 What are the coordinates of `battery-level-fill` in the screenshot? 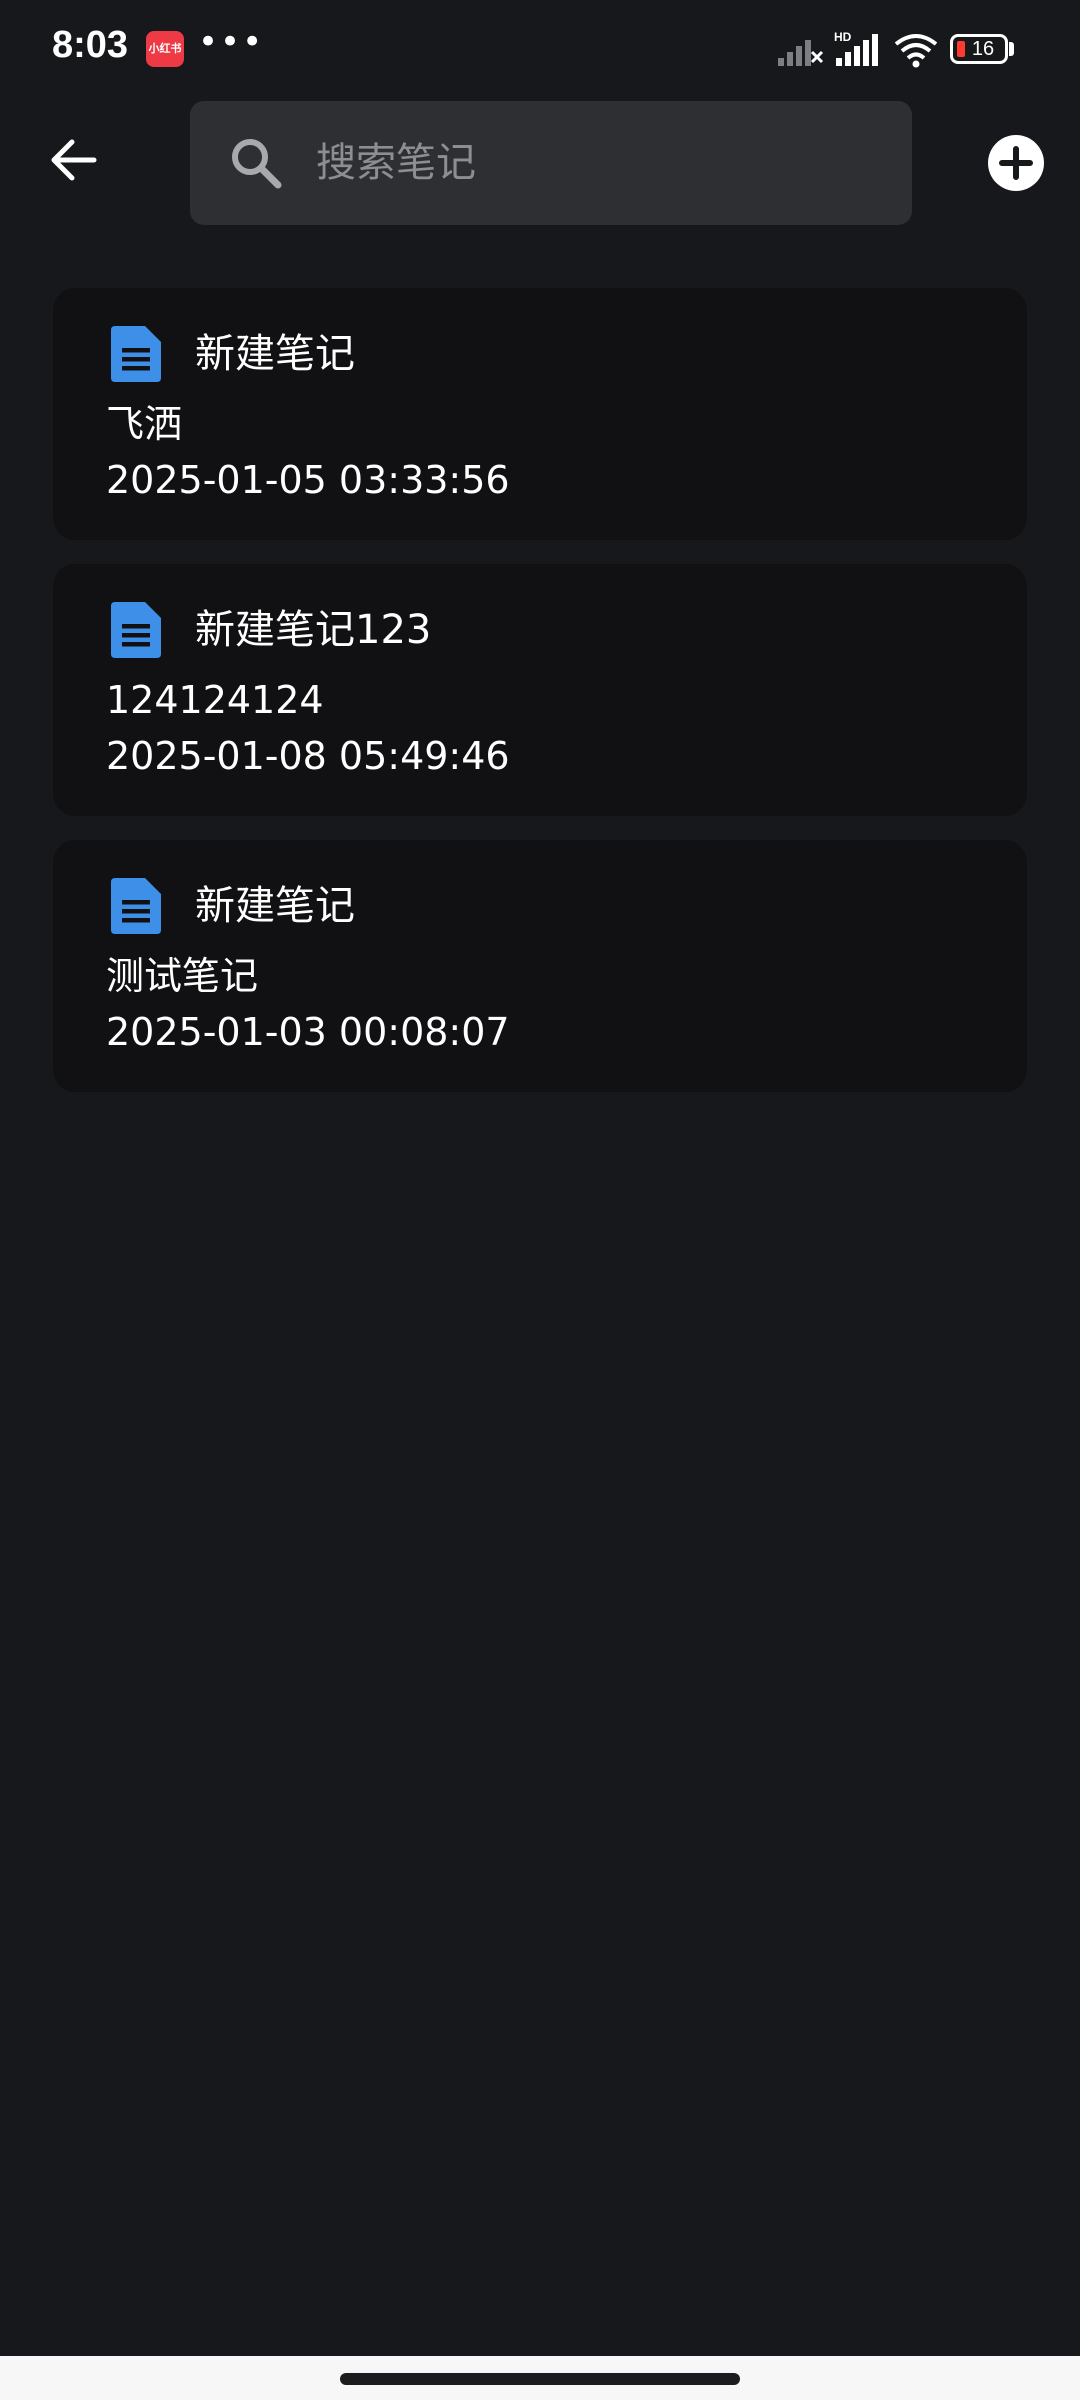 It's located at (961, 49).